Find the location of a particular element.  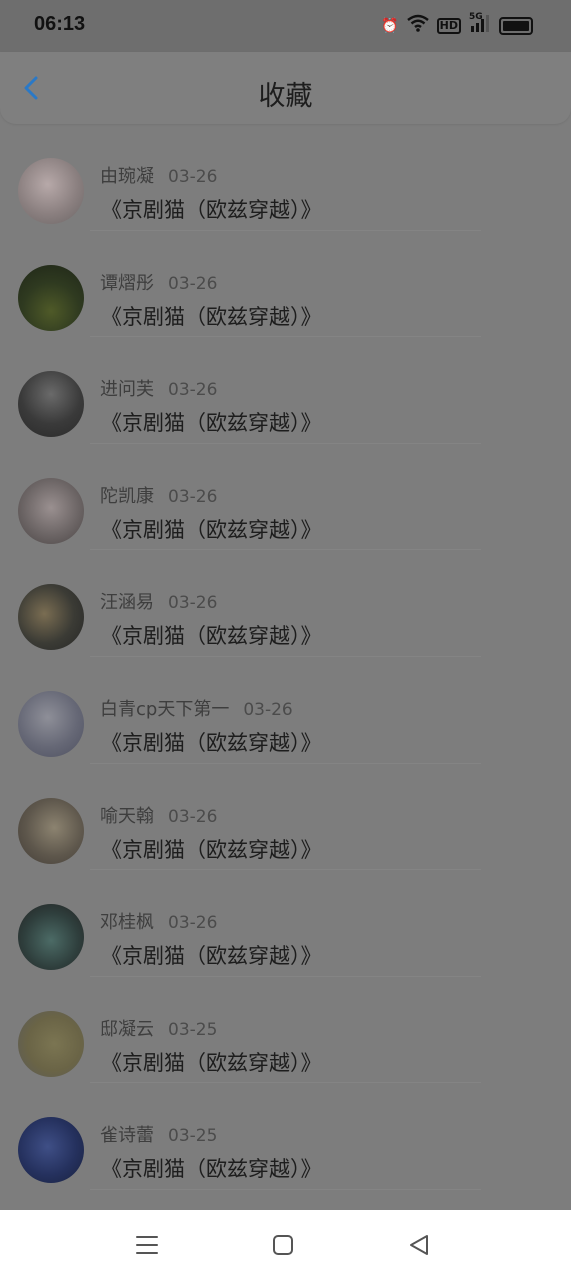

battery-icon is located at coordinates (516, 25).